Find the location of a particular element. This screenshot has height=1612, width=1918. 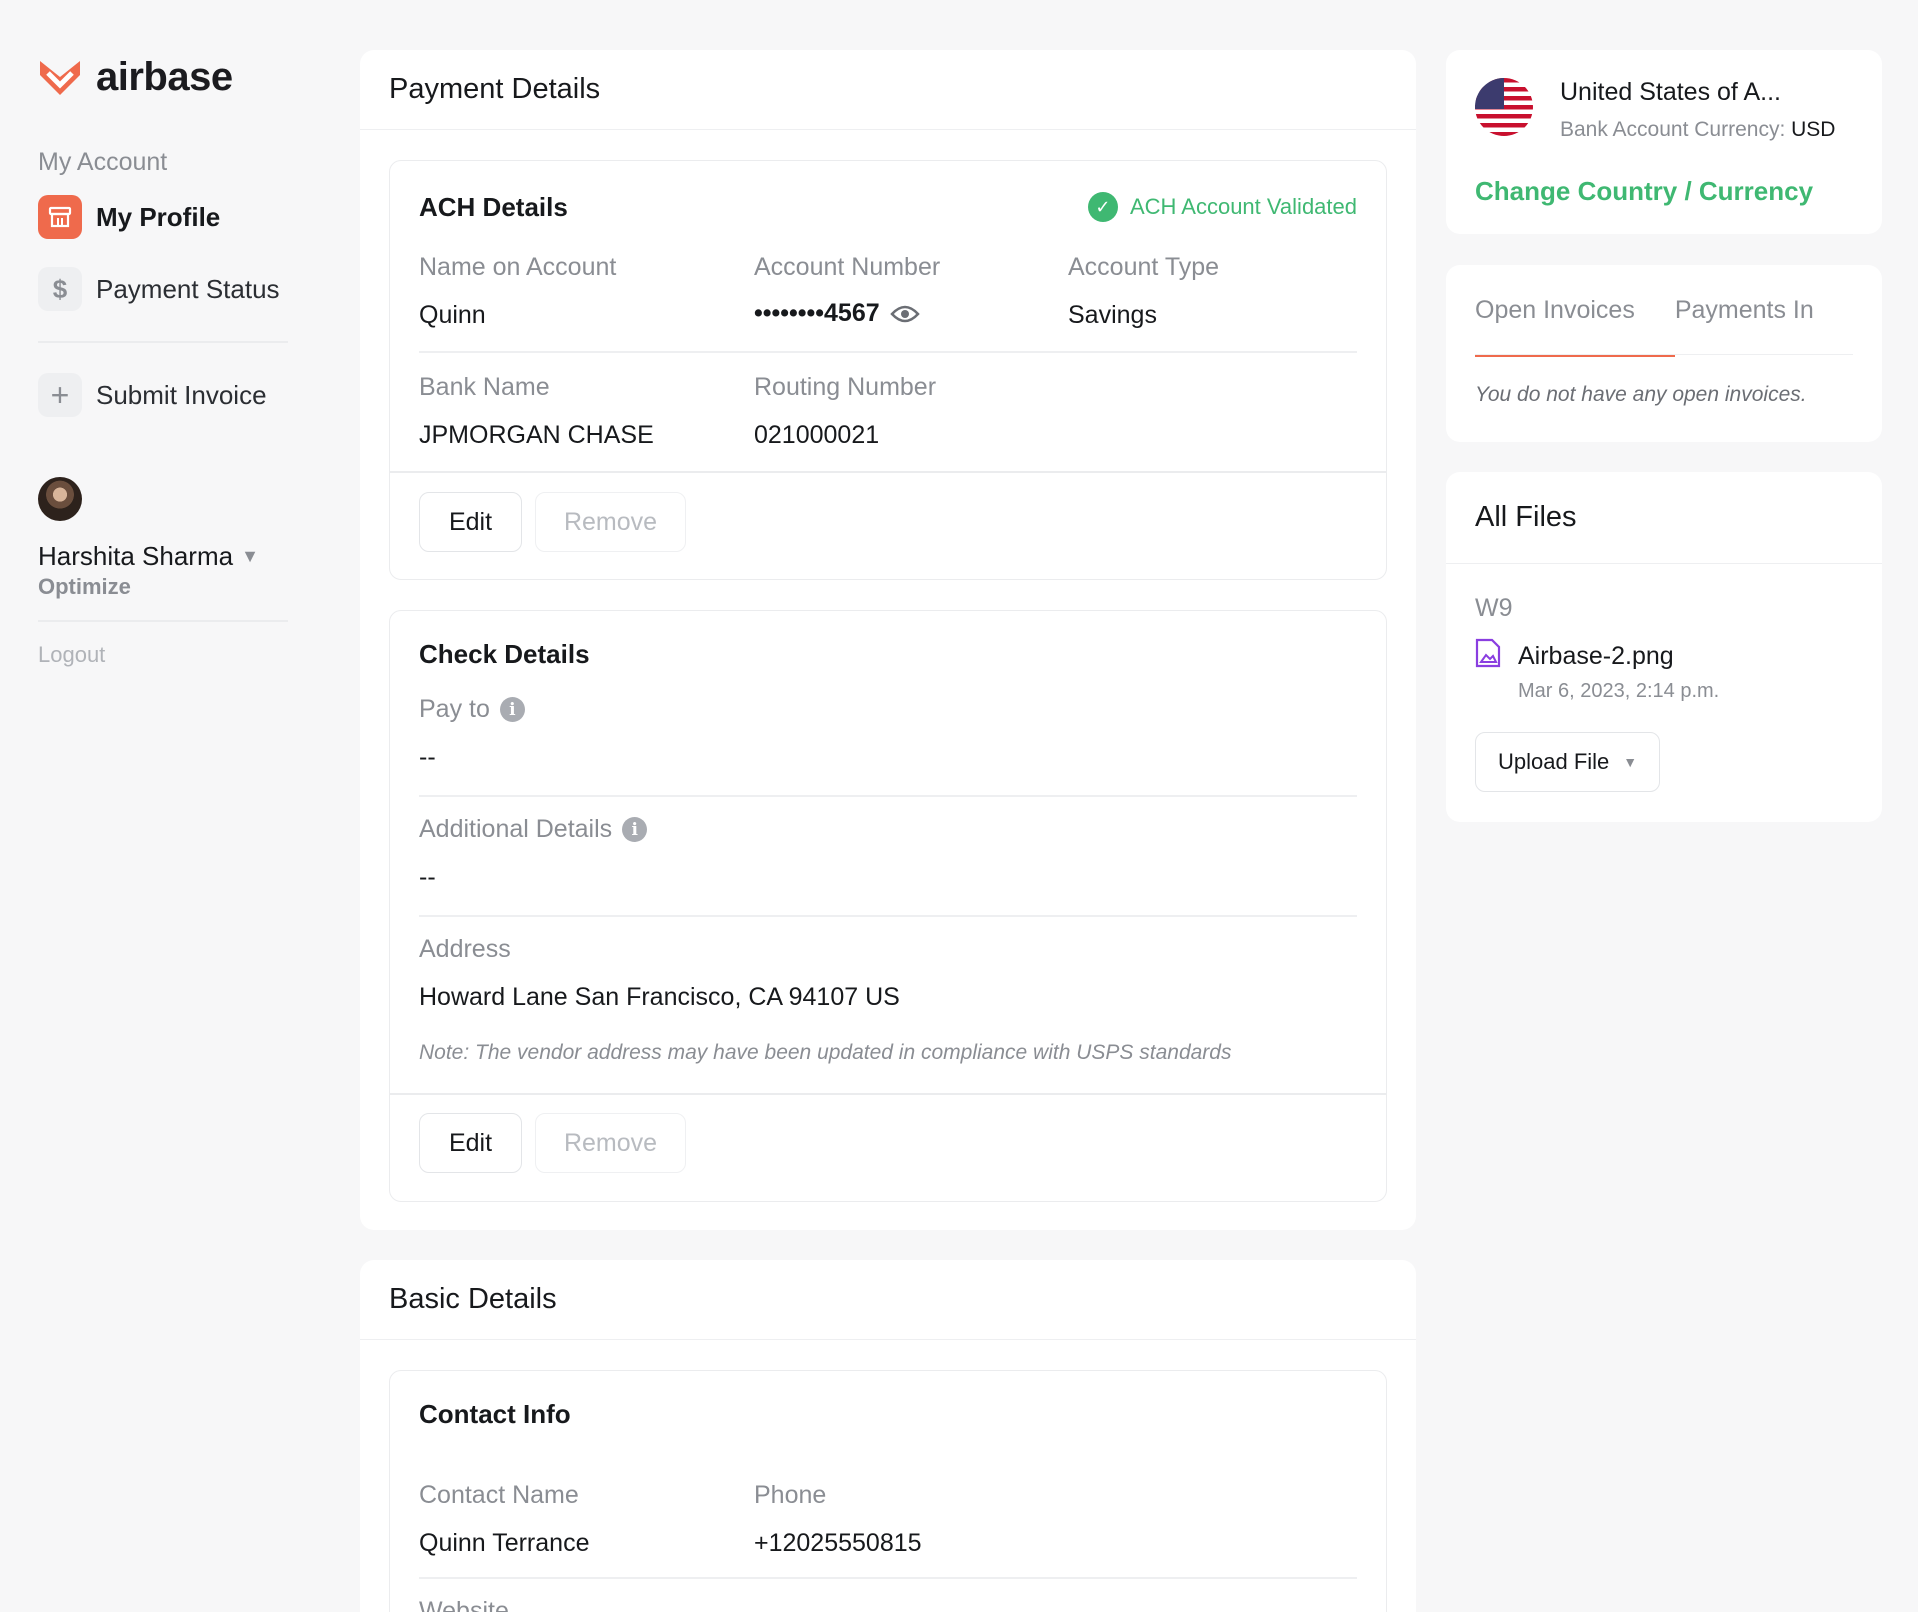

avatar is located at coordinates (60, 499).